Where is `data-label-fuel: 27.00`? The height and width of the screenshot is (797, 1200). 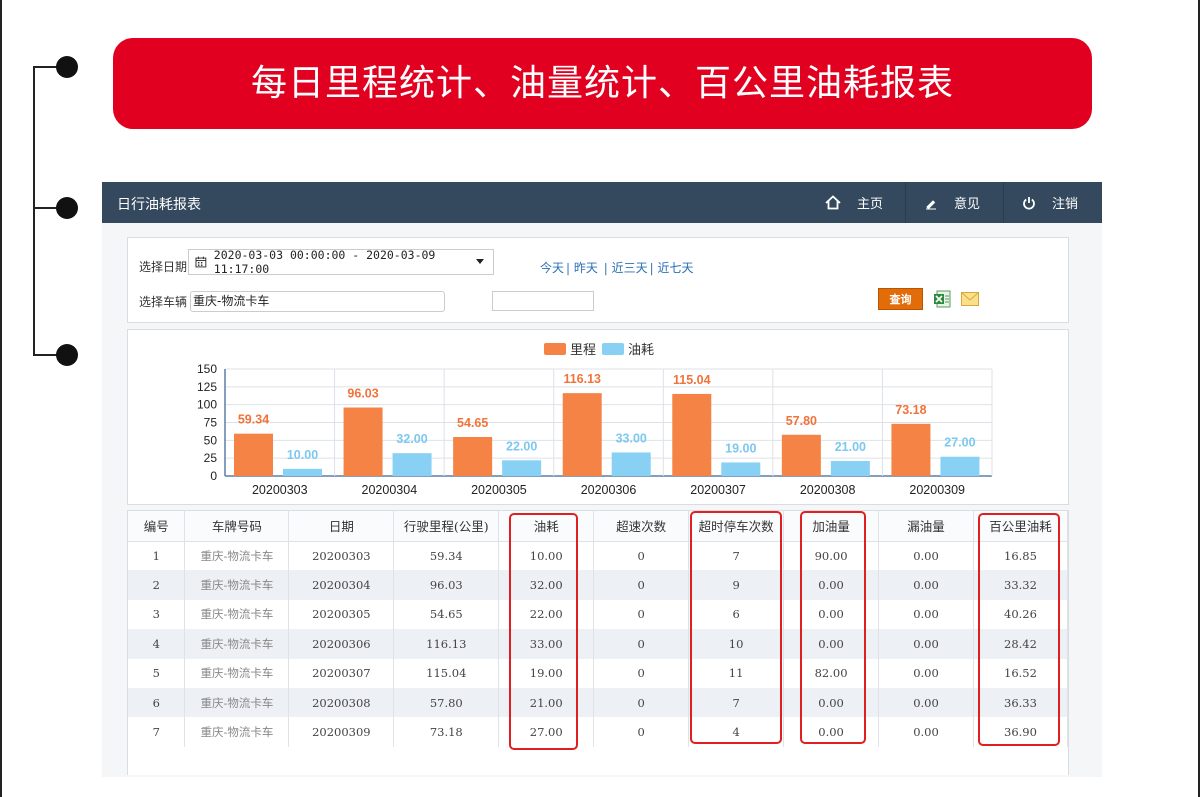 data-label-fuel: 27.00 is located at coordinates (959, 443).